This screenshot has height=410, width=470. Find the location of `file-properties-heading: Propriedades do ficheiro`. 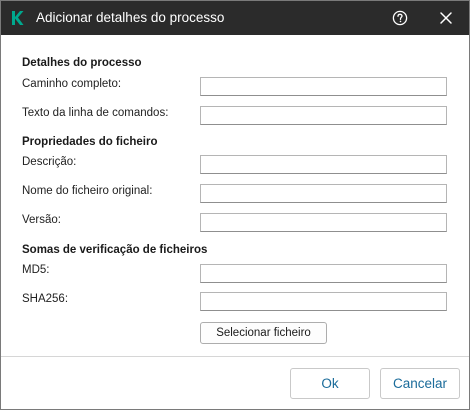

file-properties-heading: Propriedades do ficheiro is located at coordinates (90, 142).